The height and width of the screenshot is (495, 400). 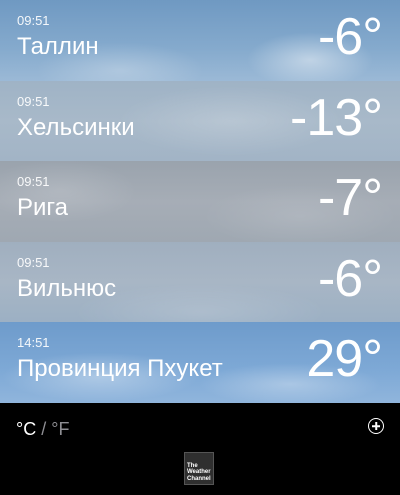 I want to click on unit-toggle: °C / °F, so click(x=42, y=429).